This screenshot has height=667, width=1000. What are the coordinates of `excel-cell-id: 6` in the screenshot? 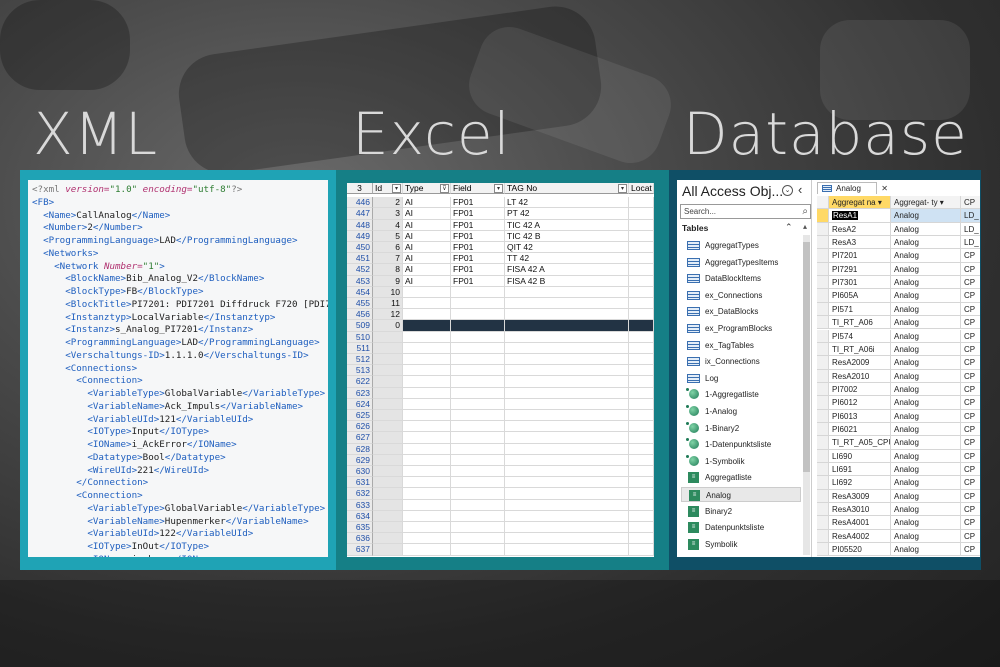 It's located at (388, 248).